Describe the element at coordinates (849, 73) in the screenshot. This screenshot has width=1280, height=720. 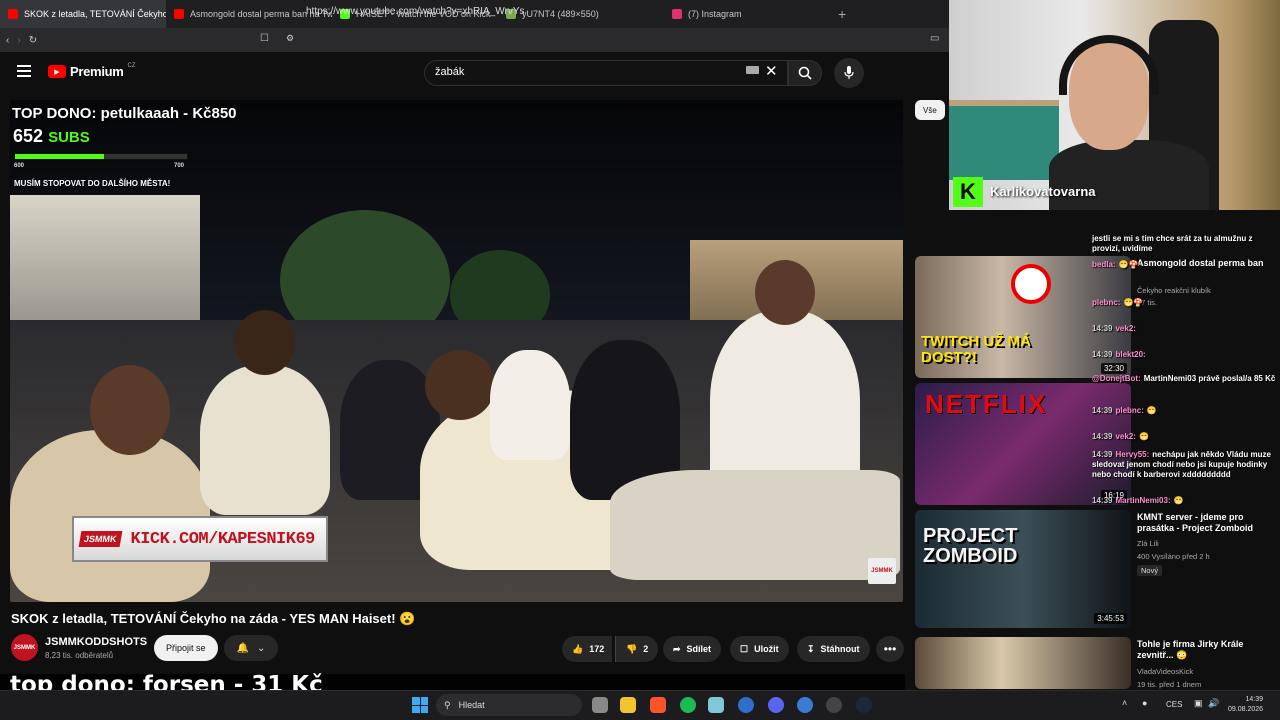
I see `voice-search-button` at that location.